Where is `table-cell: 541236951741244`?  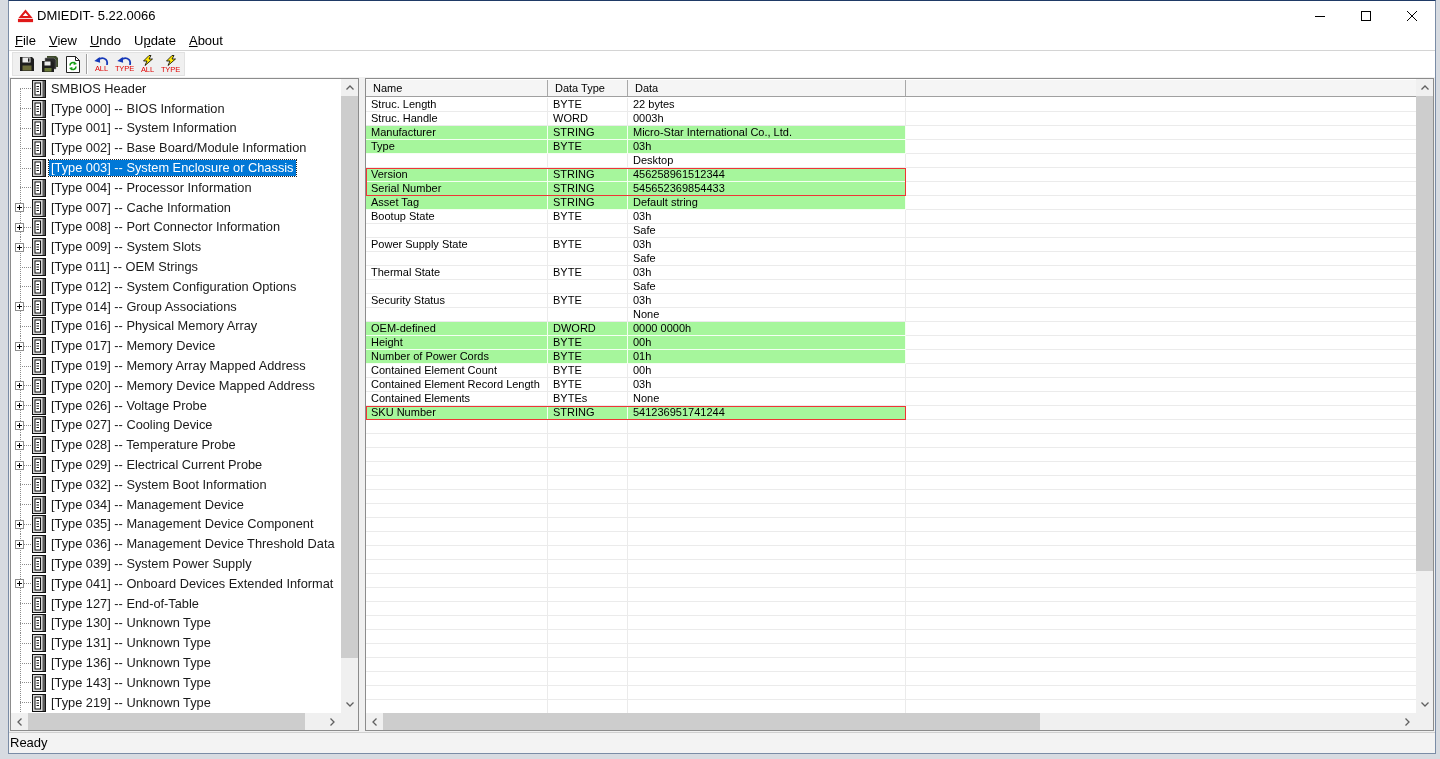
table-cell: 541236951741244 is located at coordinates (767, 412).